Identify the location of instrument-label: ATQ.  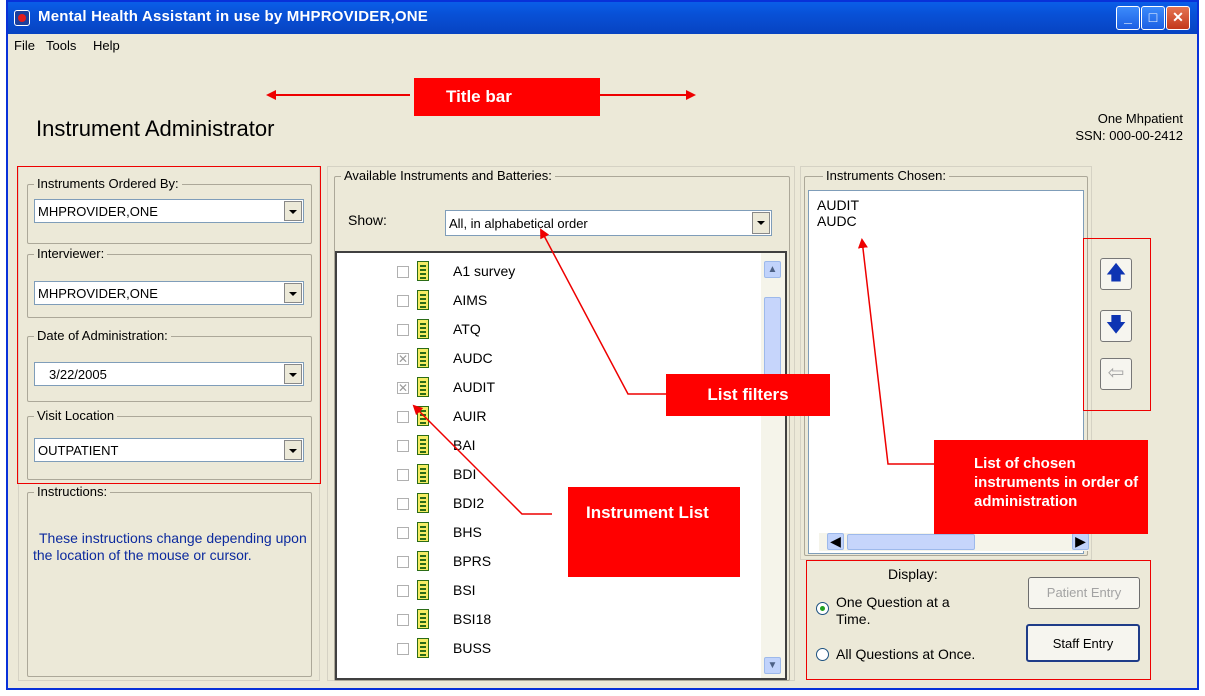
(467, 329).